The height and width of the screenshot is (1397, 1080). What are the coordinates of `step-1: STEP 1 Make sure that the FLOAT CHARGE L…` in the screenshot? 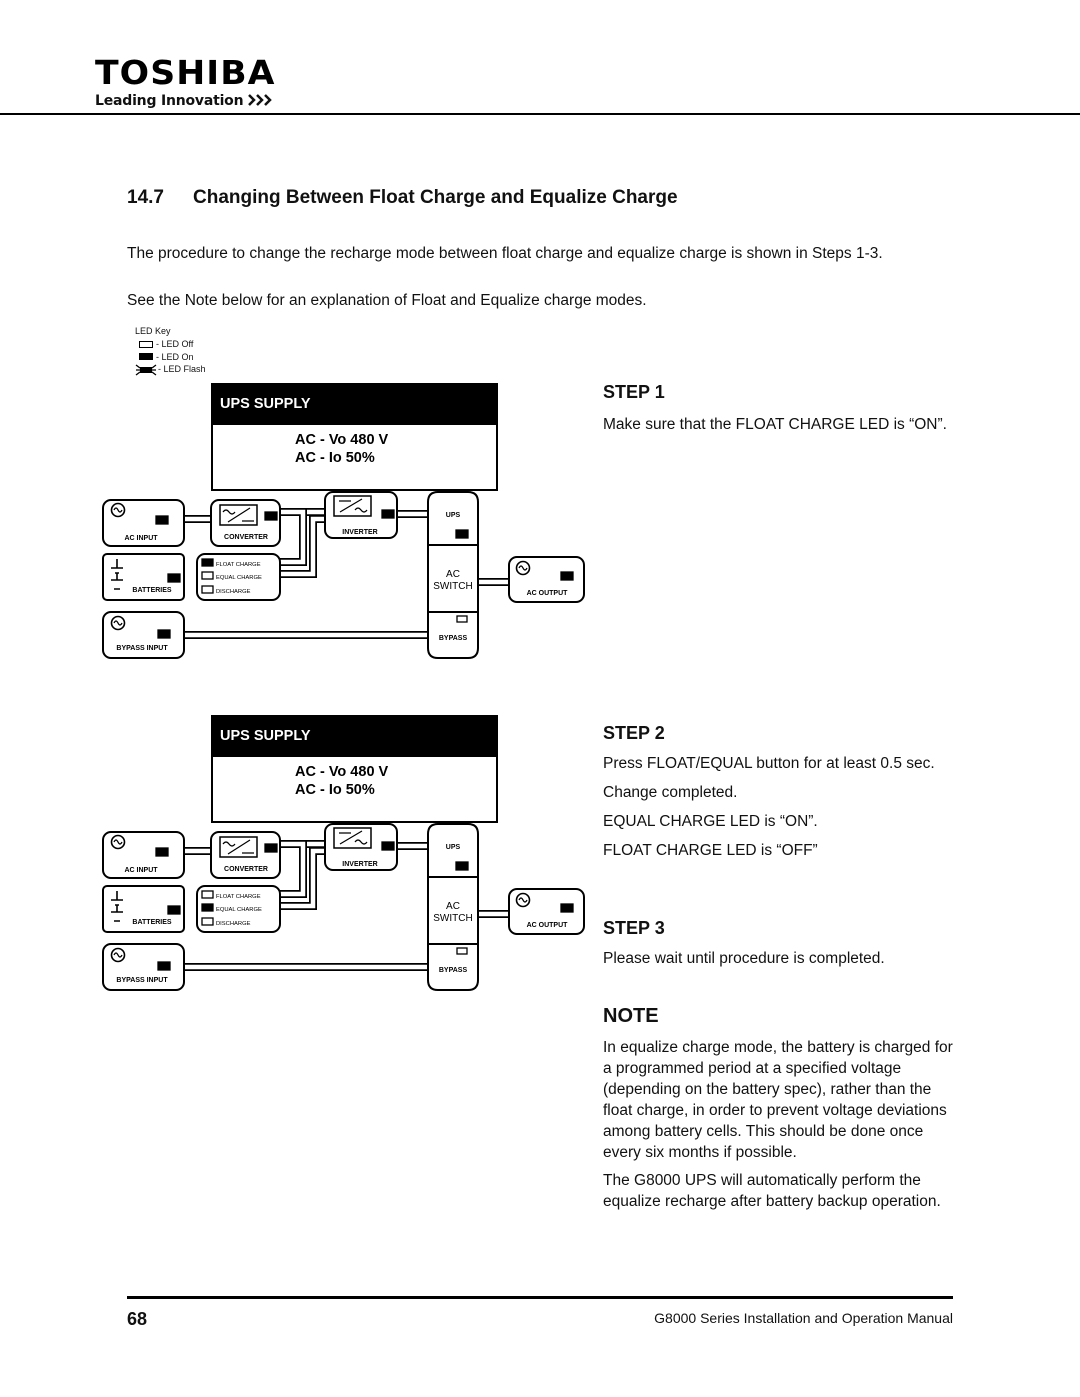 It's located at (780, 408).